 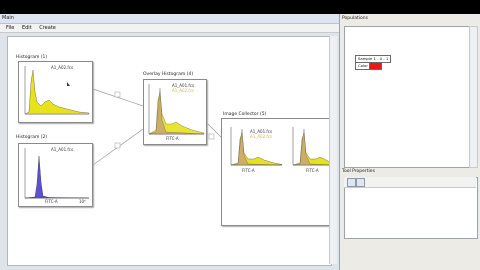 I want to click on histogram1-plot, so click(x=57, y=90).